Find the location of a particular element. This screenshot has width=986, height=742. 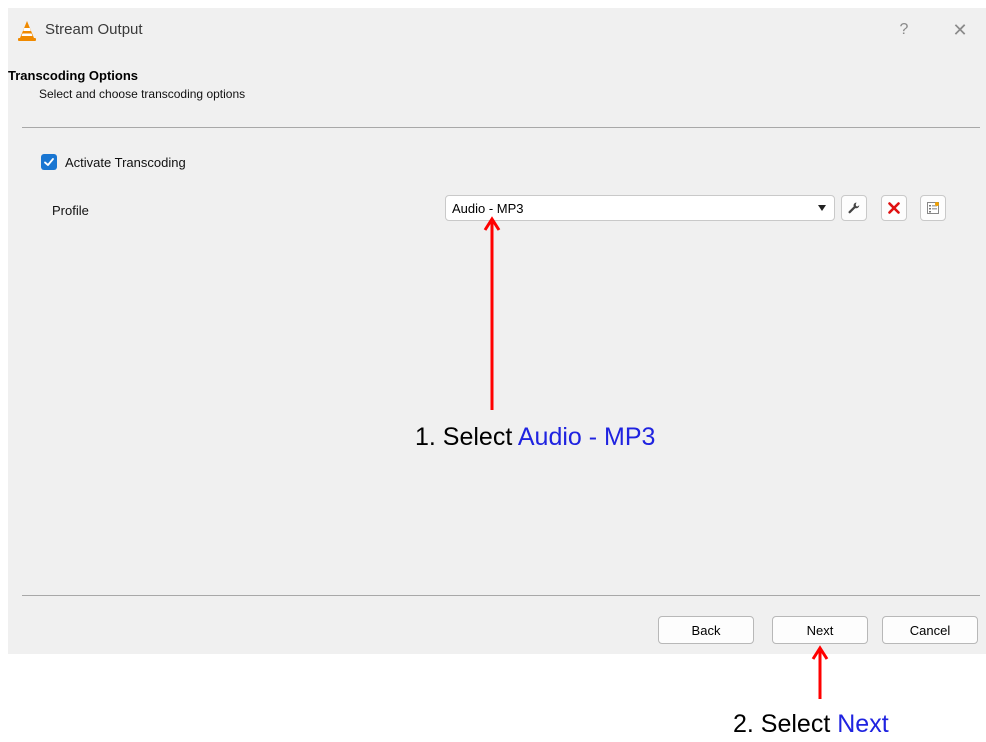

section-title: Transcoding Options is located at coordinates (73, 75).